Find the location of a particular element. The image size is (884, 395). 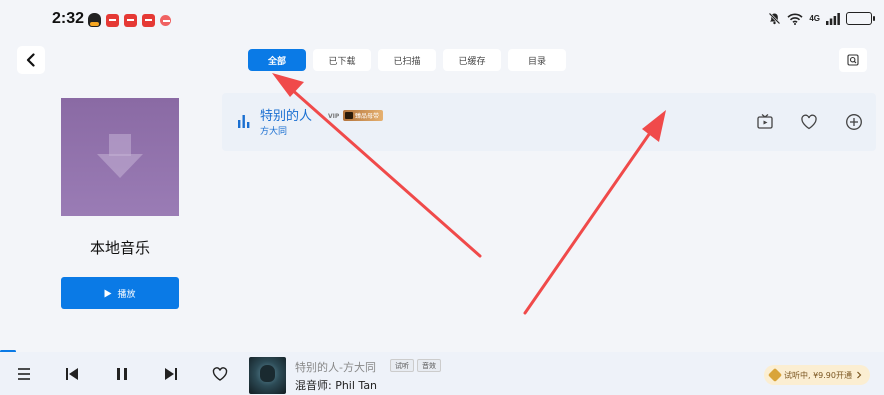

add-icon is located at coordinates (854, 122).